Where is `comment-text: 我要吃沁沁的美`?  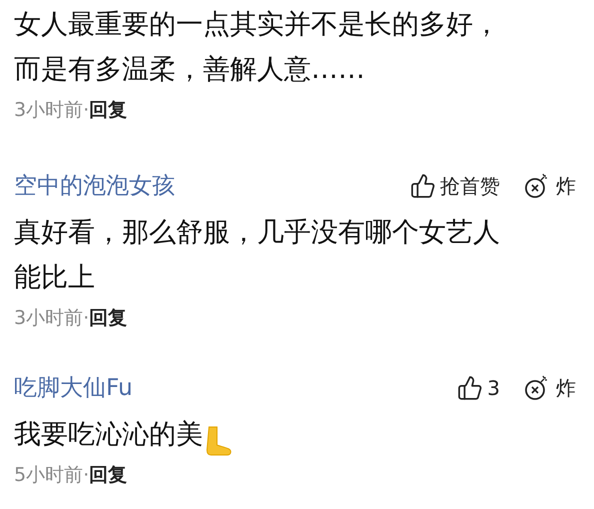 comment-text: 我要吃沁沁的美 is located at coordinates (108, 435).